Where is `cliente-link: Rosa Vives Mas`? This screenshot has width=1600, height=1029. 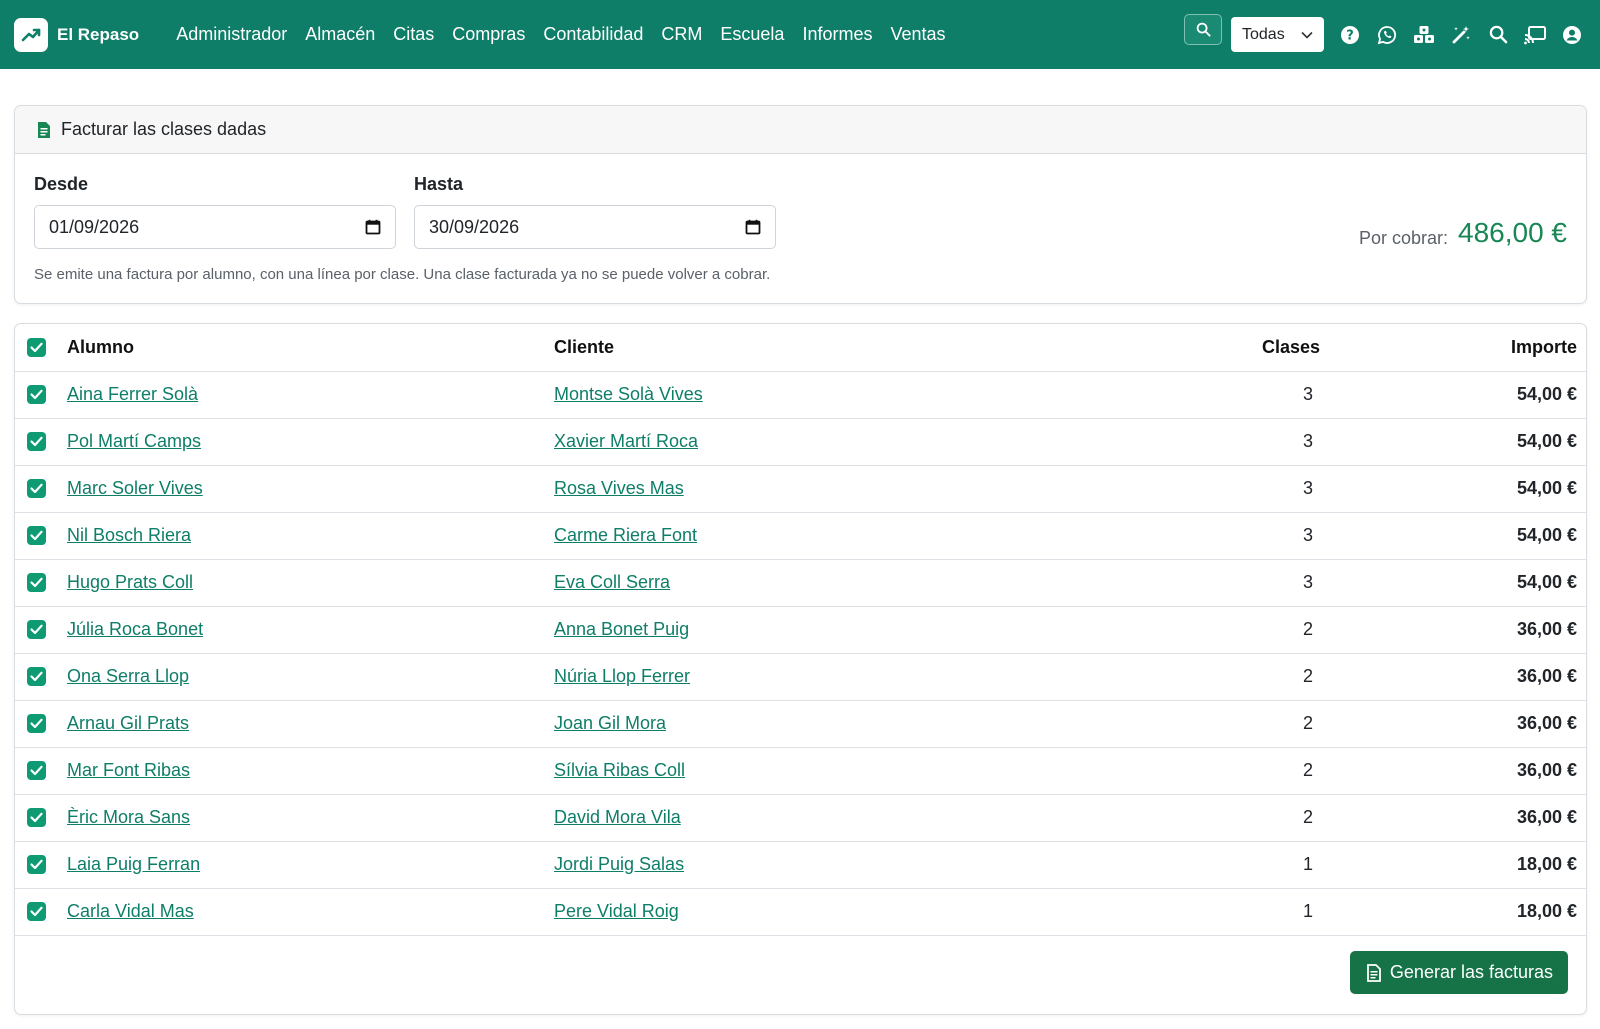
cliente-link: Rosa Vives Mas is located at coordinates (619, 488).